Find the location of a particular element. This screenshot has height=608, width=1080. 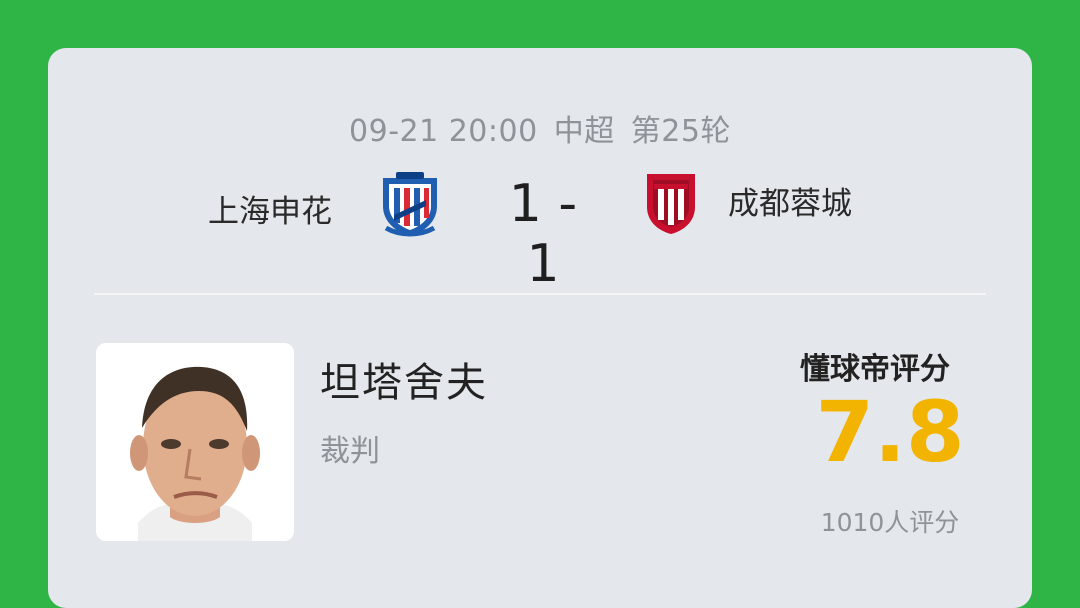

referee-name: 坦塔舍夫 is located at coordinates (404, 379).